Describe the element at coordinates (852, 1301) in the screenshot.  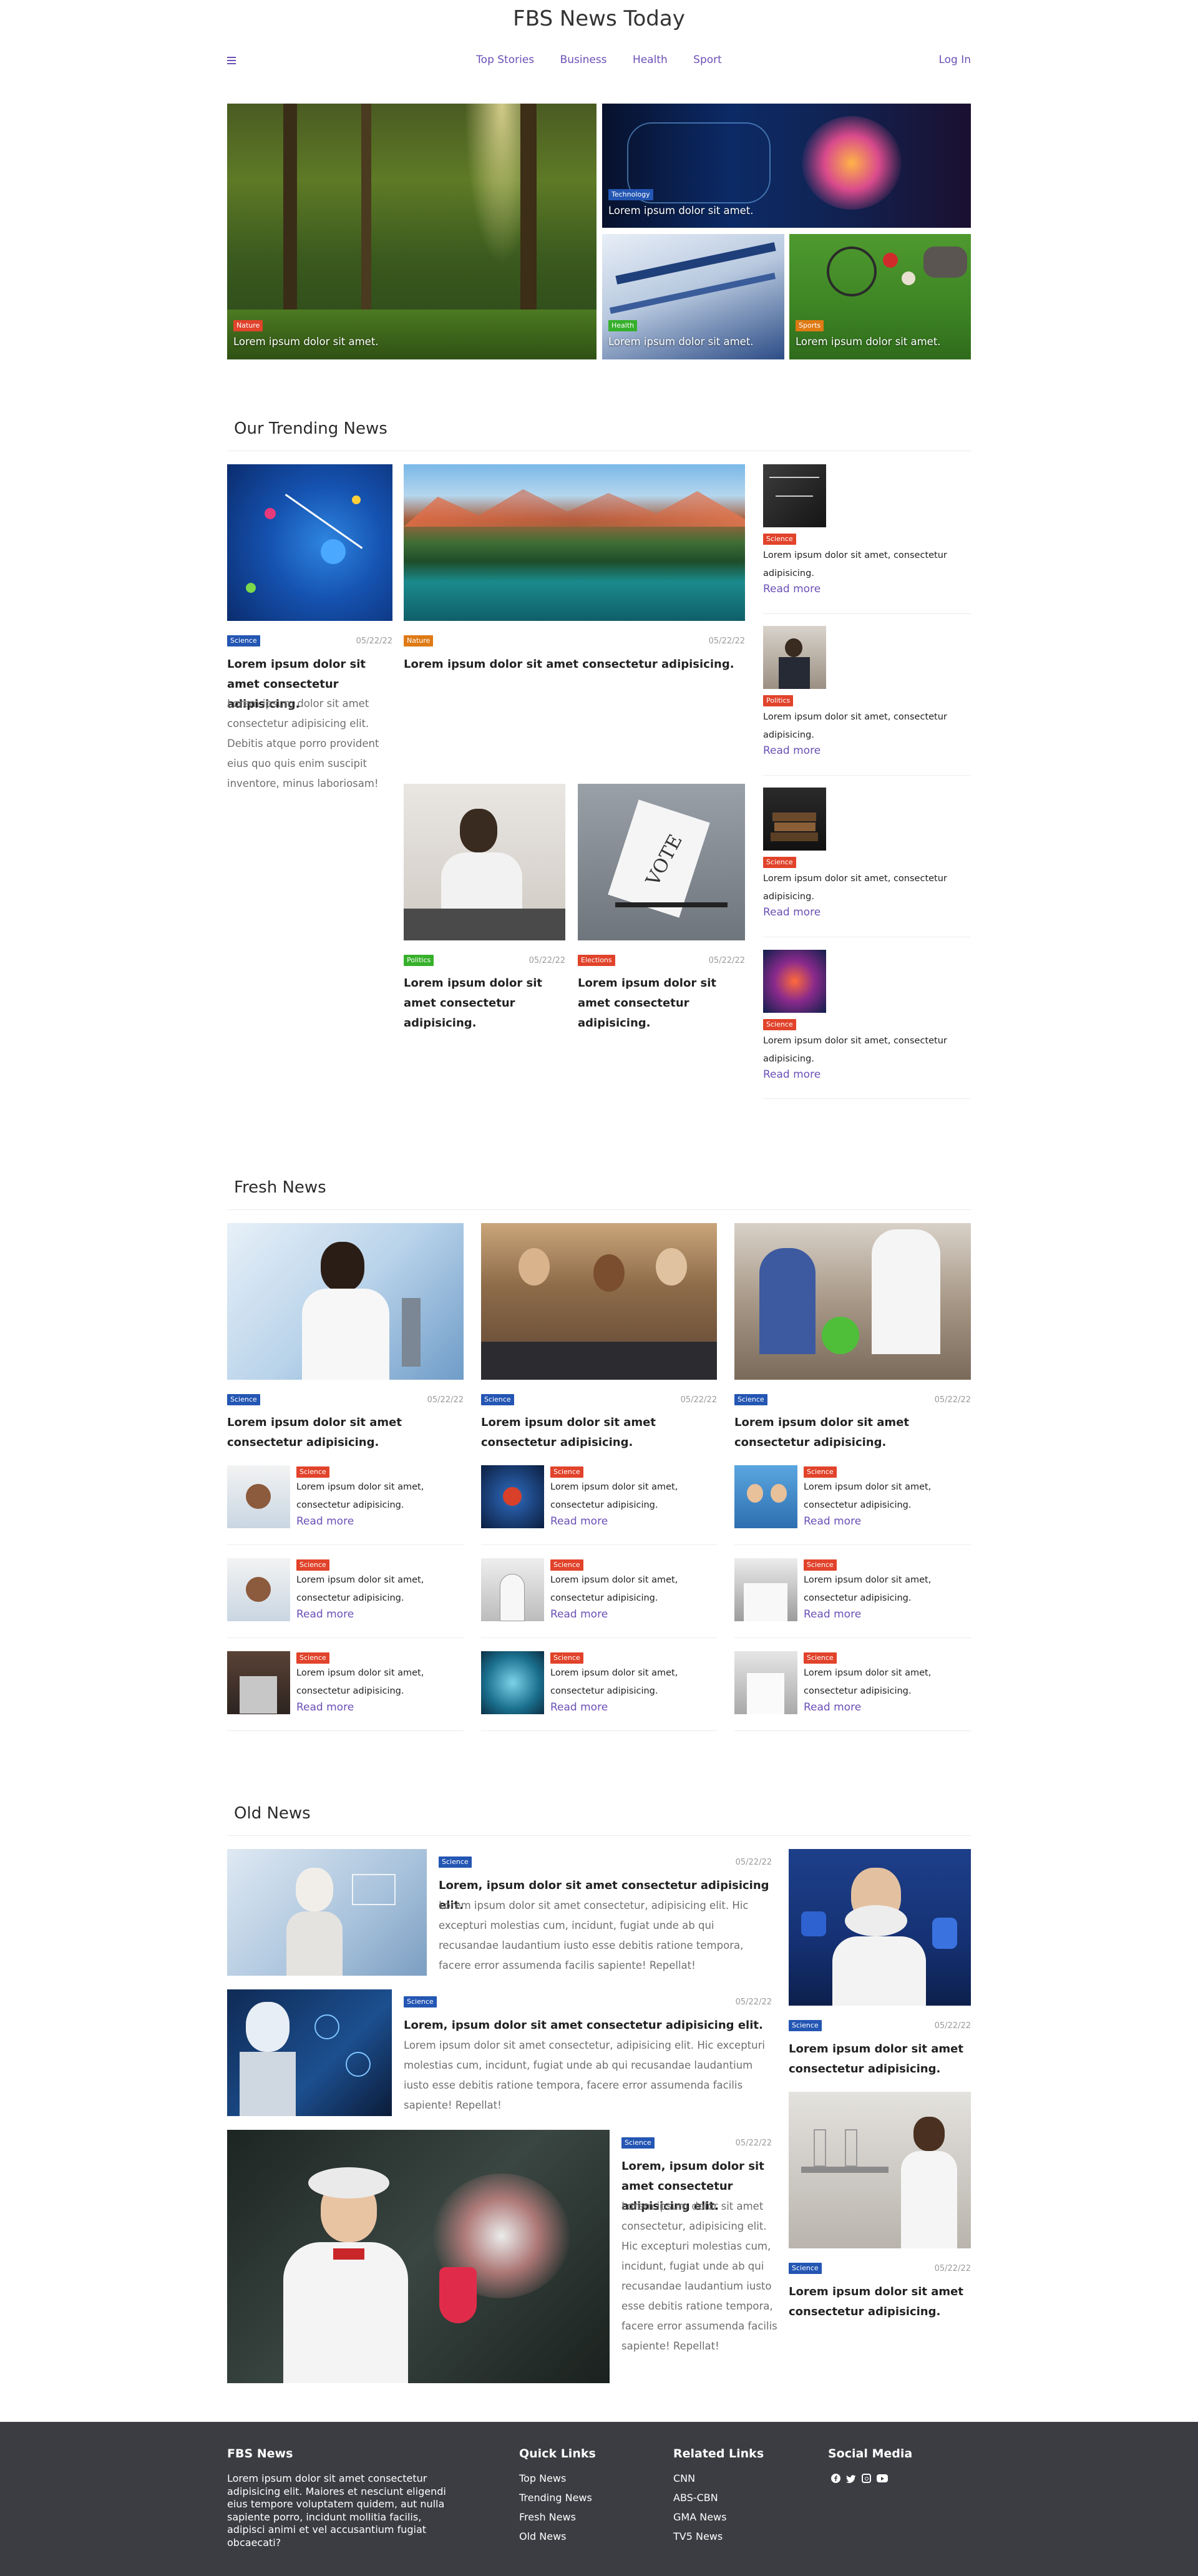
I see `fresh-col3-image` at that location.